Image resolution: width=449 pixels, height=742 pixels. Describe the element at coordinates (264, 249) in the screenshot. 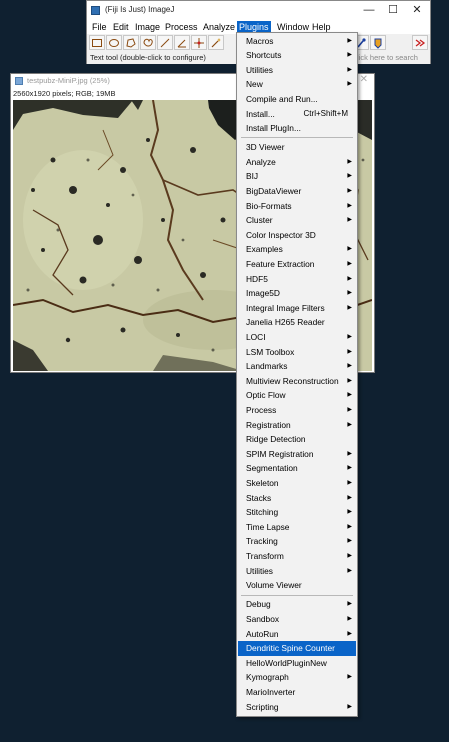

I see `menu-item-label: Examples` at that location.